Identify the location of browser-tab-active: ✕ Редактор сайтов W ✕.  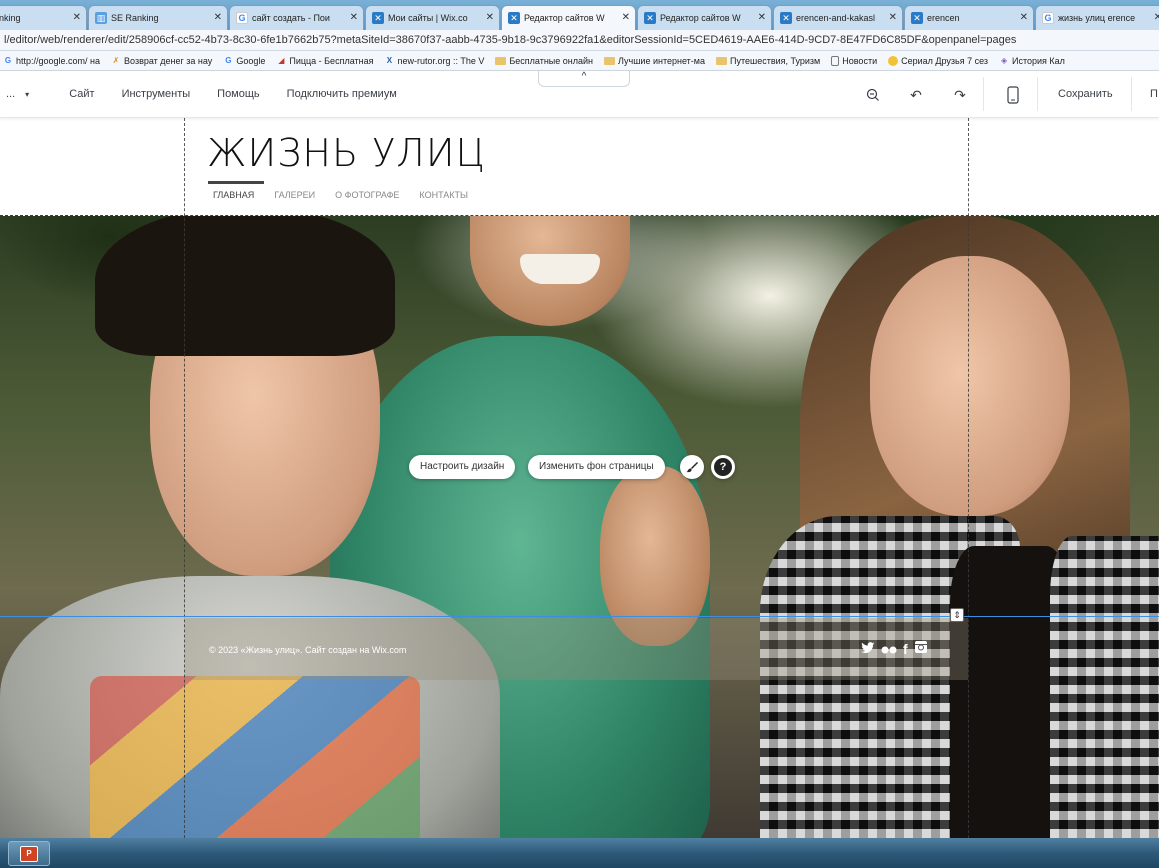
(568, 17).